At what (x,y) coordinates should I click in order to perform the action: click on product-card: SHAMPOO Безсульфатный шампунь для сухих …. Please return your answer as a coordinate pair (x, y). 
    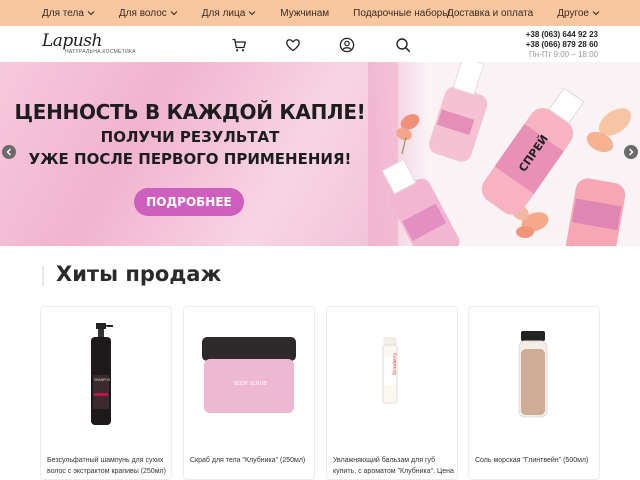
    Looking at the image, I should click on (106, 393).